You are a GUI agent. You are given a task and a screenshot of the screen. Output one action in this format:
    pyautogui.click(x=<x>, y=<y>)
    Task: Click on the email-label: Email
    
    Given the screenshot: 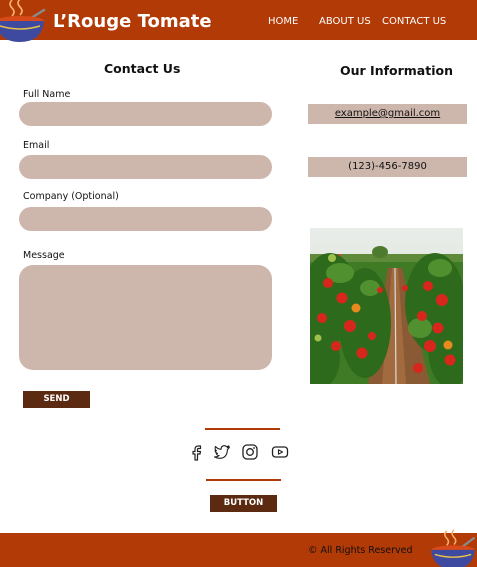 What is the action you would take?
    pyautogui.click(x=36, y=145)
    